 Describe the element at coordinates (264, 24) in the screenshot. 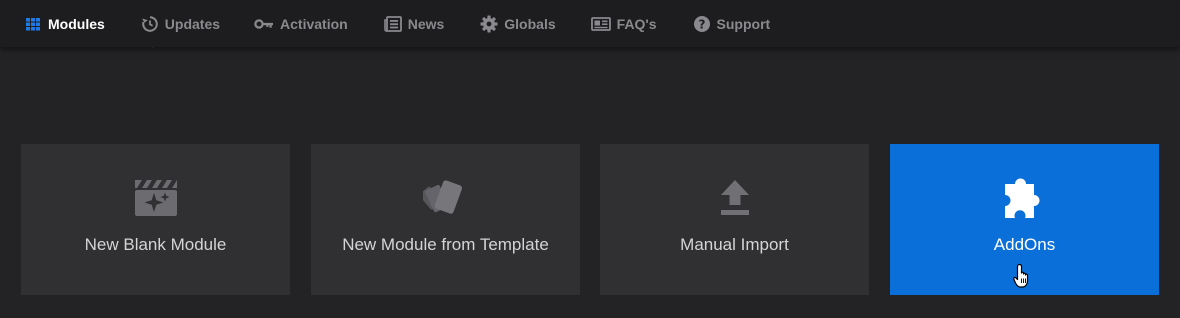

I see `key-icon` at that location.